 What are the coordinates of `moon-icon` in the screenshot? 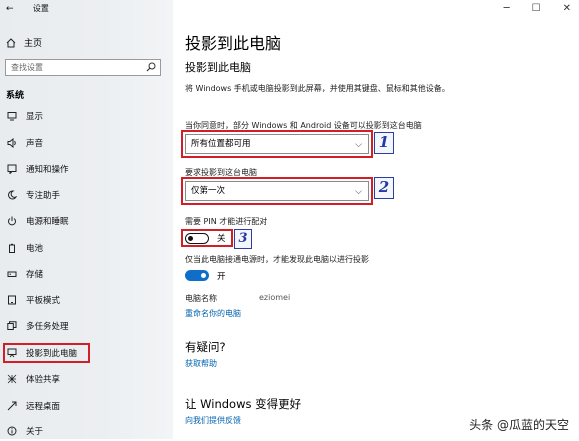 It's located at (12, 195).